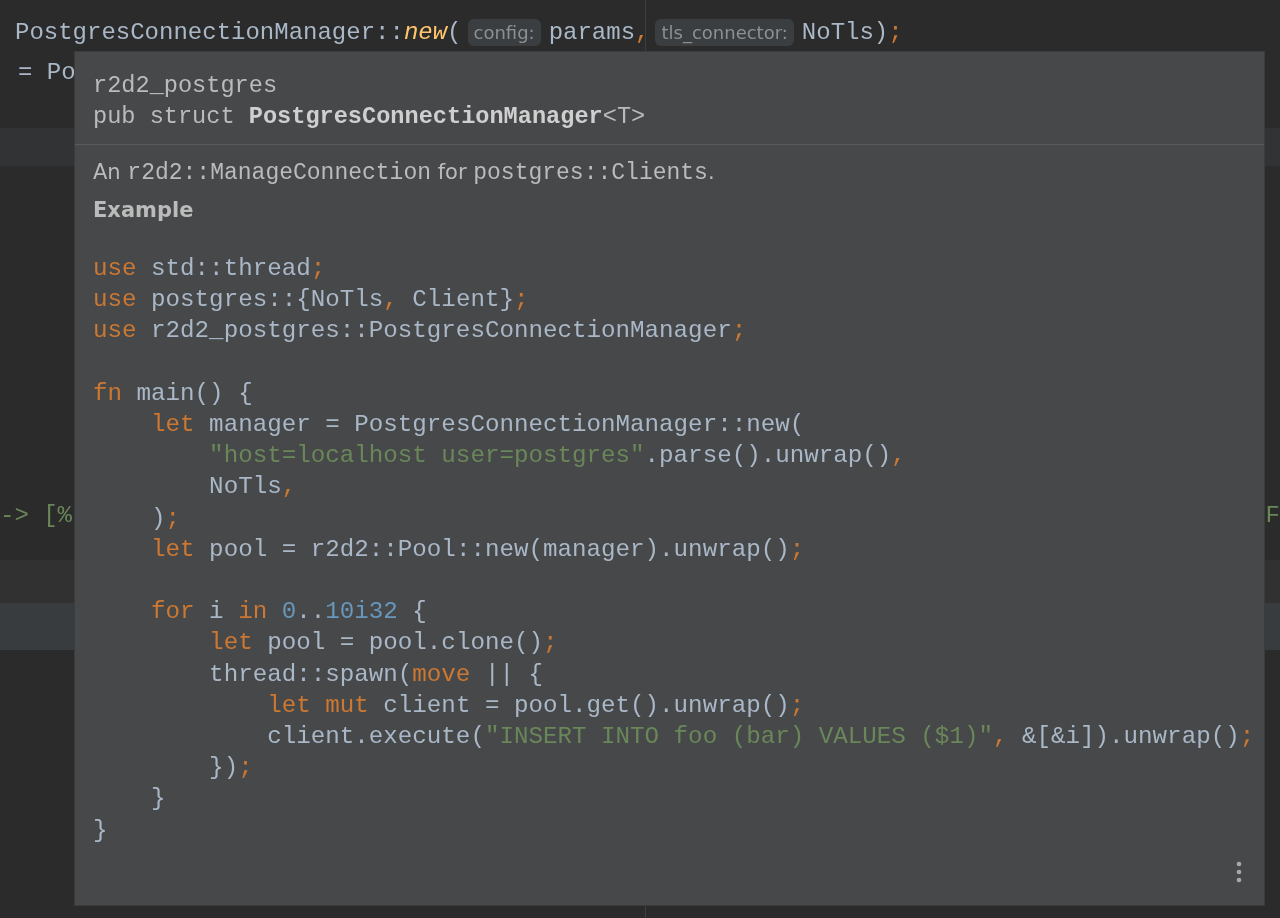  I want to click on code-line: use r2d2_postgres::PostgresConnectionManager;, so click(420, 331).